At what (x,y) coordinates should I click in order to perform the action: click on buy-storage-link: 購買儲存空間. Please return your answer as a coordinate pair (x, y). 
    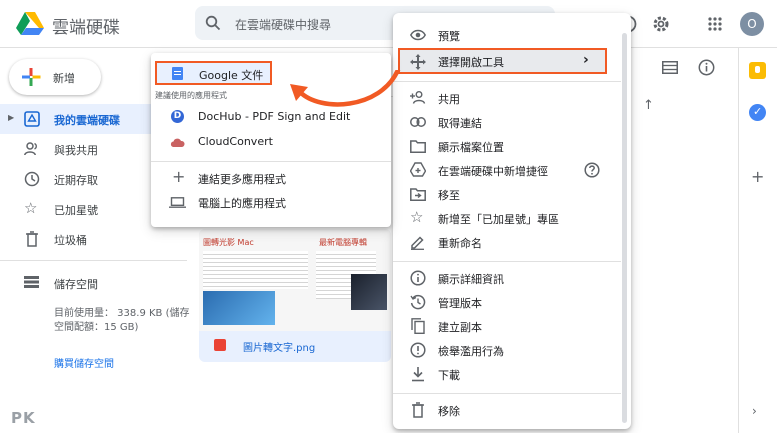
    Looking at the image, I should click on (84, 362).